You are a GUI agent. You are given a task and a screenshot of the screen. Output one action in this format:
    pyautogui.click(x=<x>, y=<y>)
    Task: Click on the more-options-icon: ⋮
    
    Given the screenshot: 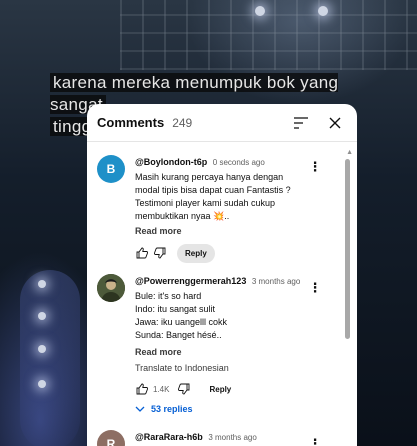 What is the action you would take?
    pyautogui.click(x=315, y=441)
    